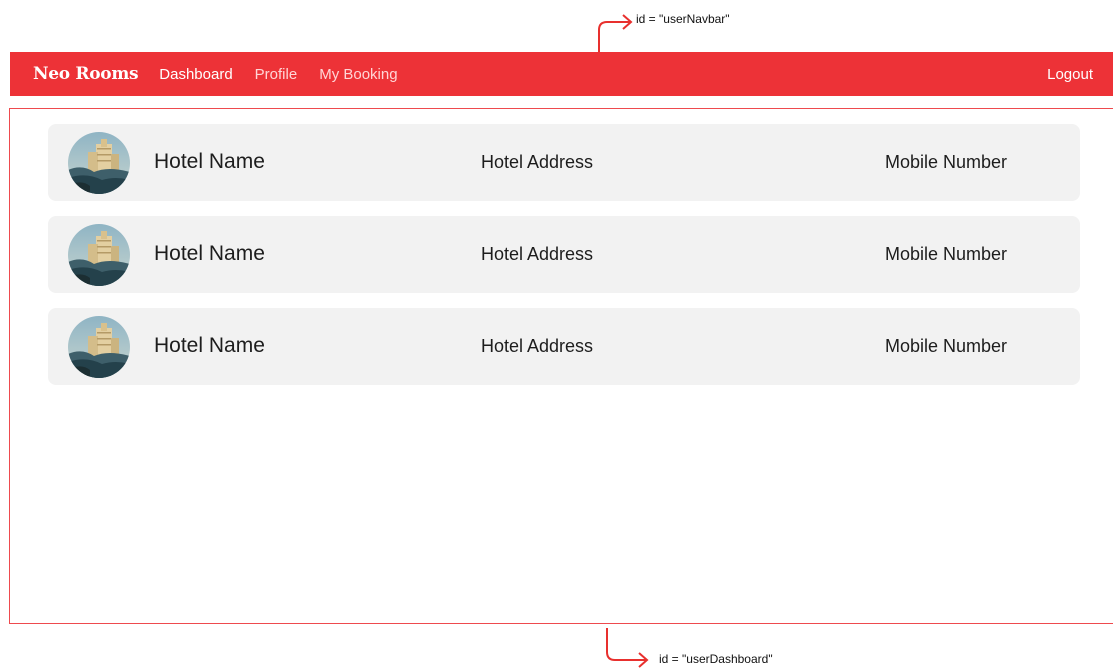 Image resolution: width=1113 pixels, height=672 pixels. I want to click on nav-link-my-booking: My Booking, so click(358, 74).